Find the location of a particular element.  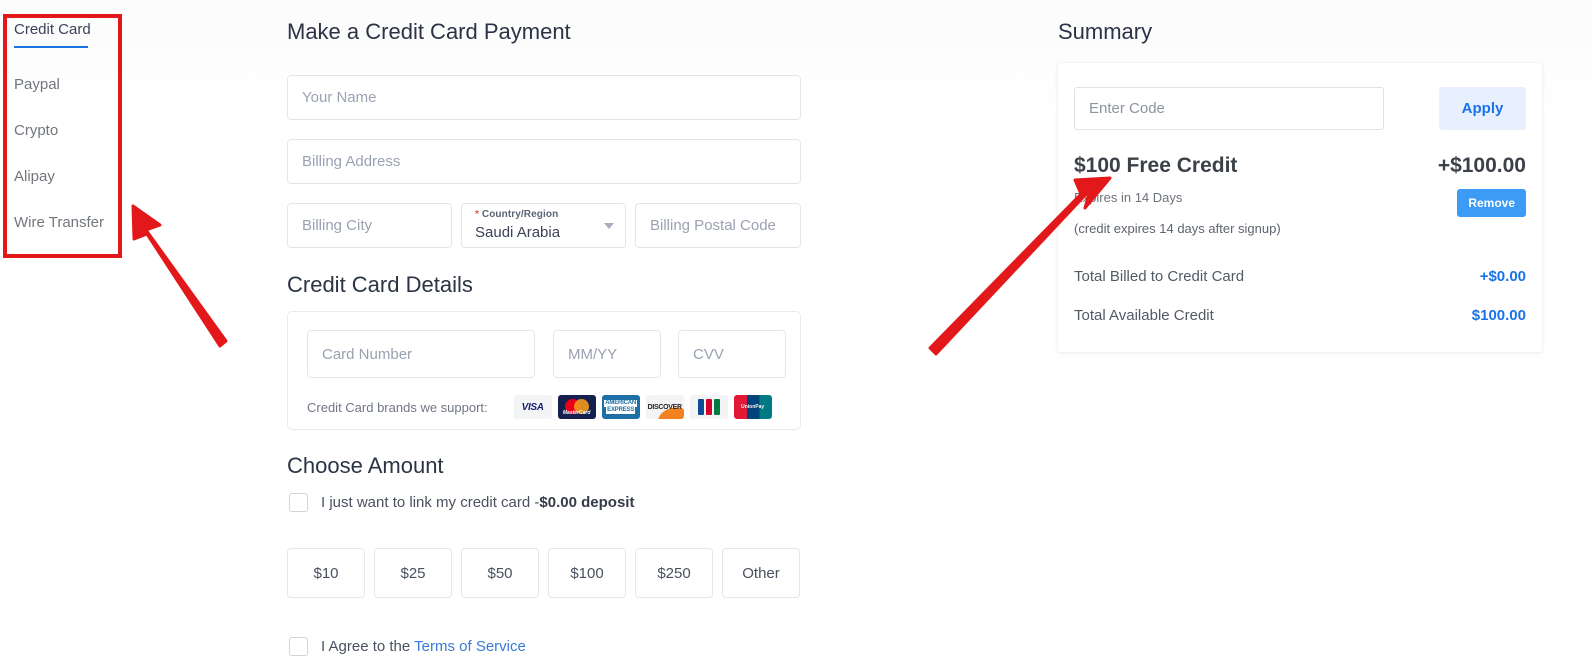

amount-button-100: $100 is located at coordinates (587, 573).